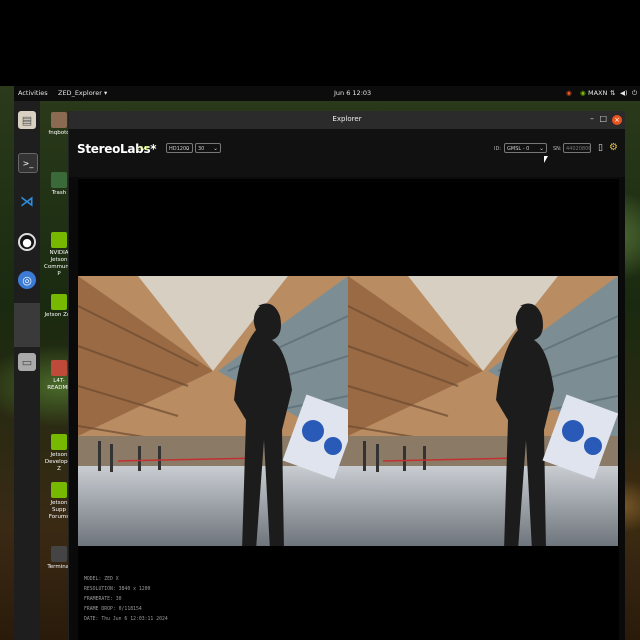 Image resolution: width=640 pixels, height=640 pixels. Describe the element at coordinates (59, 180) in the screenshot. I see `trash-icon` at that location.